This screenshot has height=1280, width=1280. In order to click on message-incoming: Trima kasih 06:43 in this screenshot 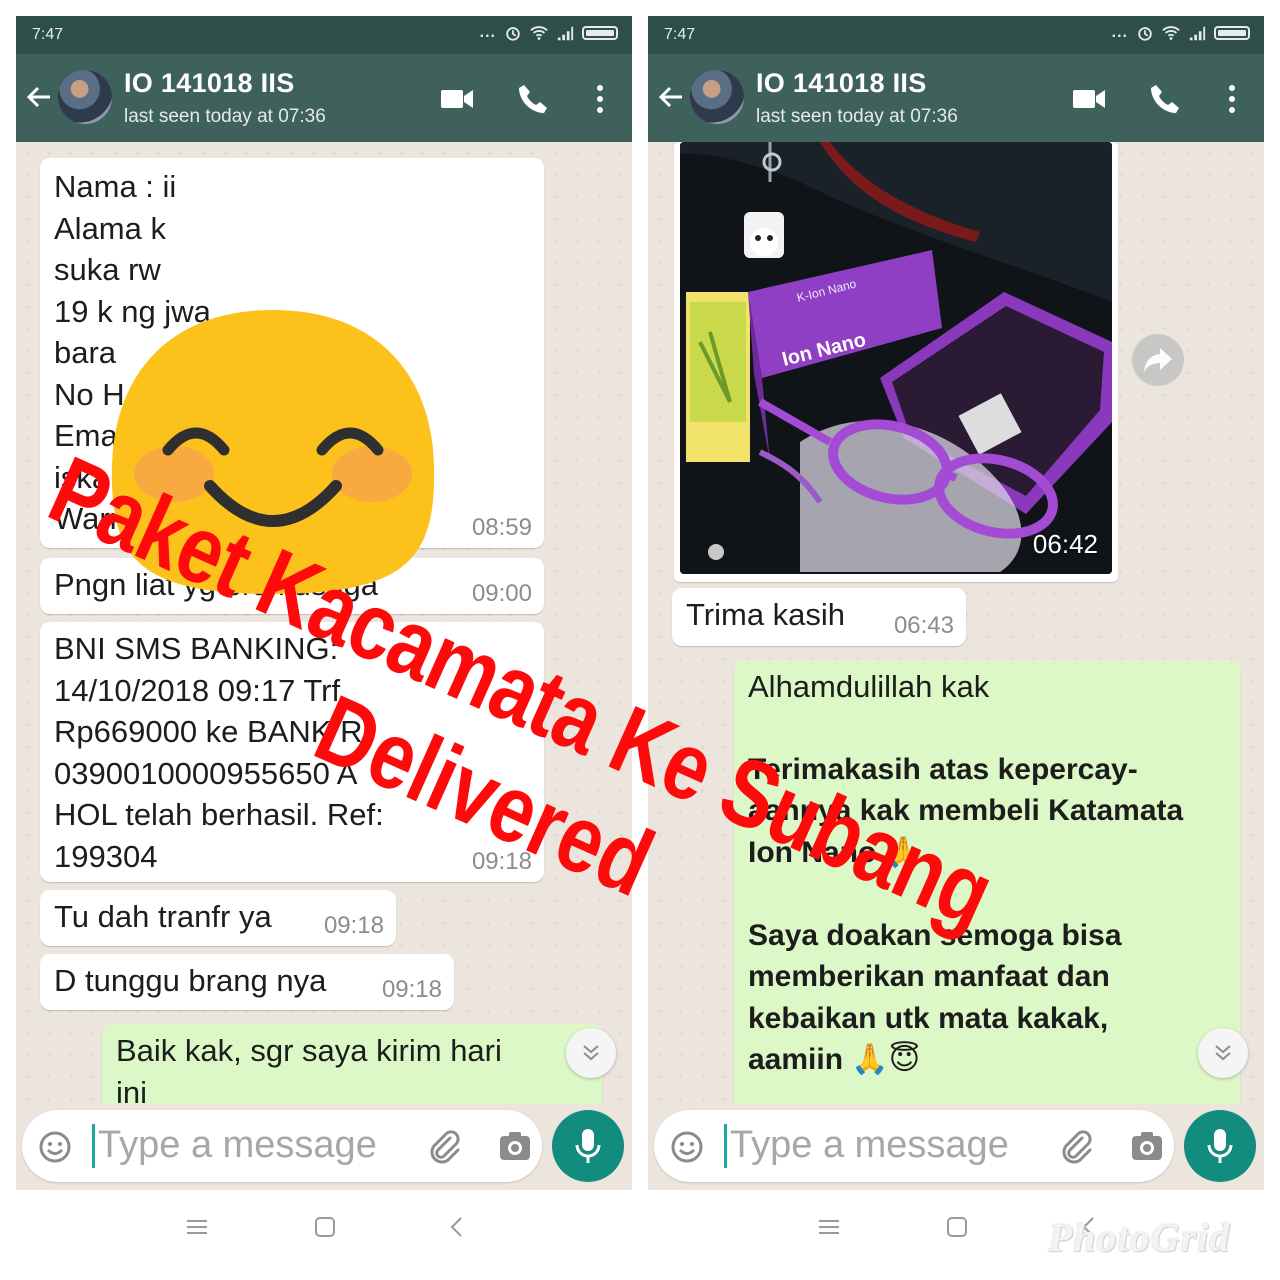, I will do `click(819, 617)`.